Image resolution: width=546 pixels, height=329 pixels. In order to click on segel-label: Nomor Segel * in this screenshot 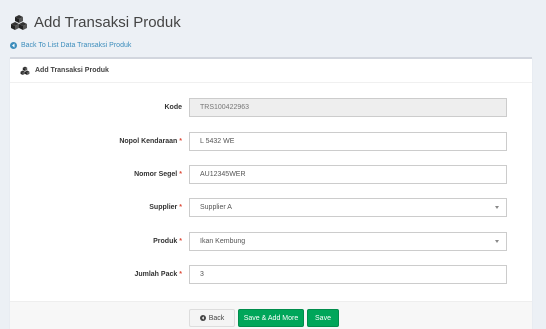, I will do `click(107, 174)`.